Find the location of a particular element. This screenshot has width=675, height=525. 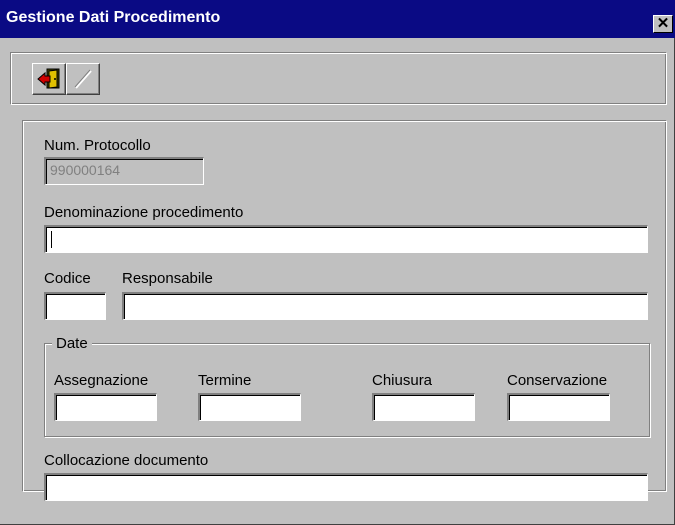

assegnazione-label: Assegnazione is located at coordinates (101, 380).